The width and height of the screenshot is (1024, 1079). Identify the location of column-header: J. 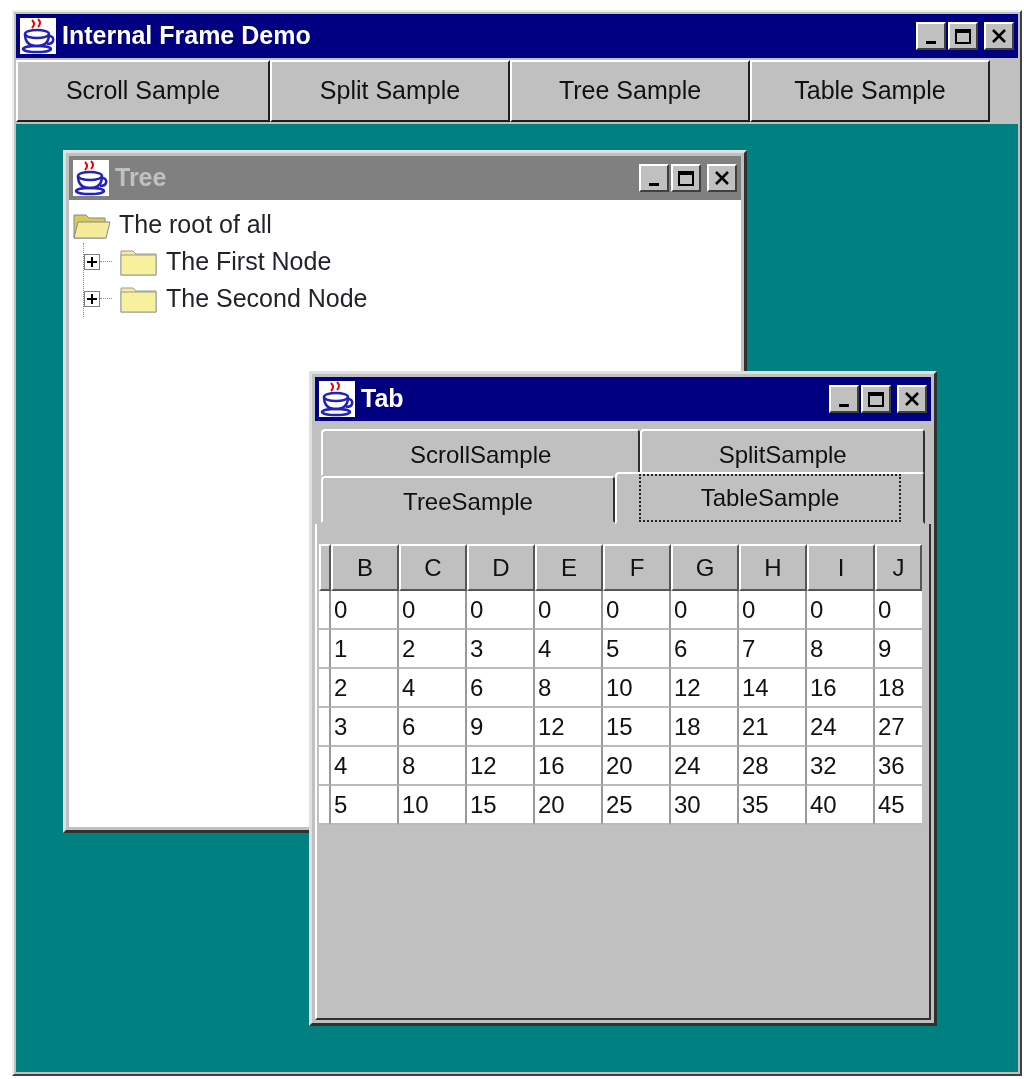
(898, 567).